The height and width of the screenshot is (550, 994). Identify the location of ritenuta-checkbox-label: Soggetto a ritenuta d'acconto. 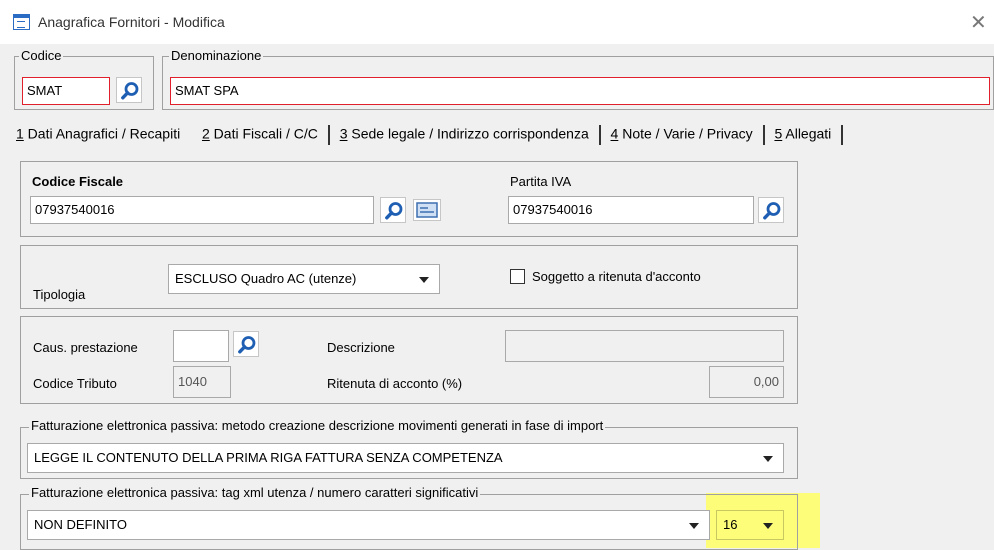
(616, 276).